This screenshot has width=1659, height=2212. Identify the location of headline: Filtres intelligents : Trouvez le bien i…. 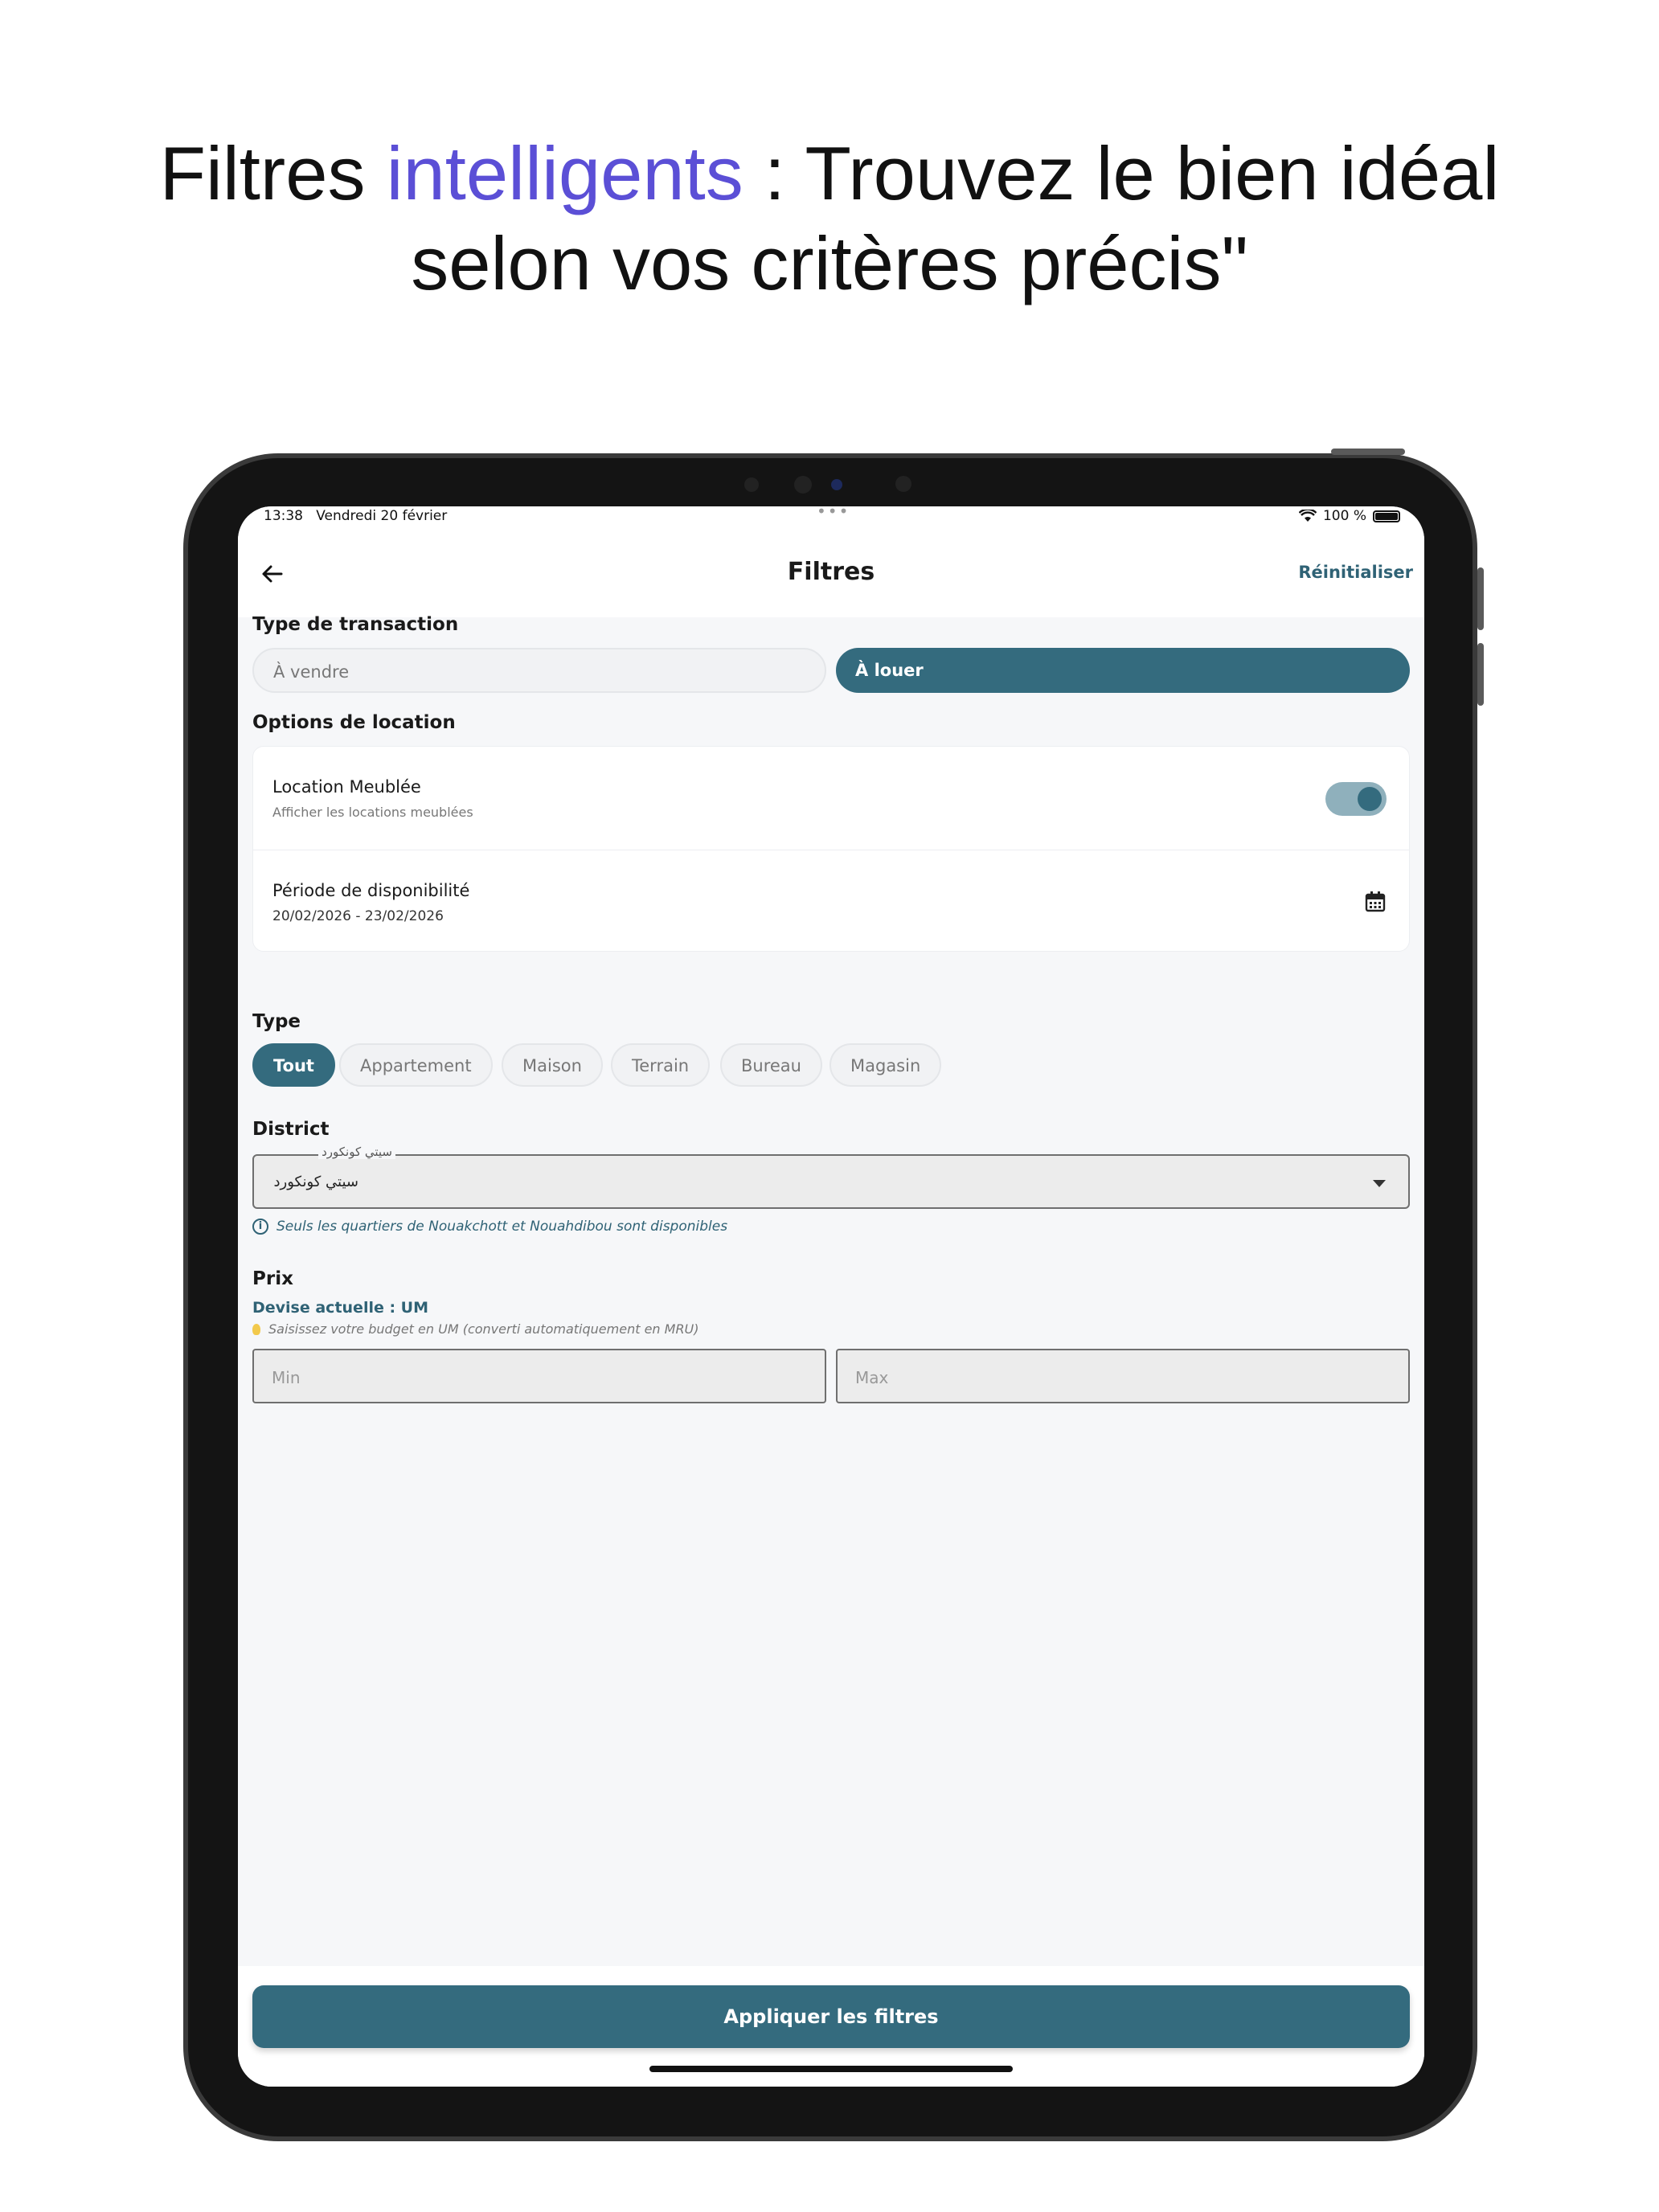
(829, 219).